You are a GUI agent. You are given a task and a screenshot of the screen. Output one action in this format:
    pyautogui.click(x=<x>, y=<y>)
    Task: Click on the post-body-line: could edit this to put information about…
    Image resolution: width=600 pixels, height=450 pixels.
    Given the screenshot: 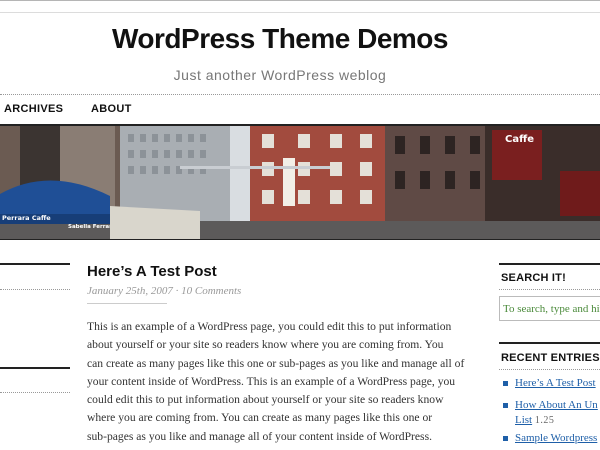 What is the action you would take?
    pyautogui.click(x=265, y=400)
    